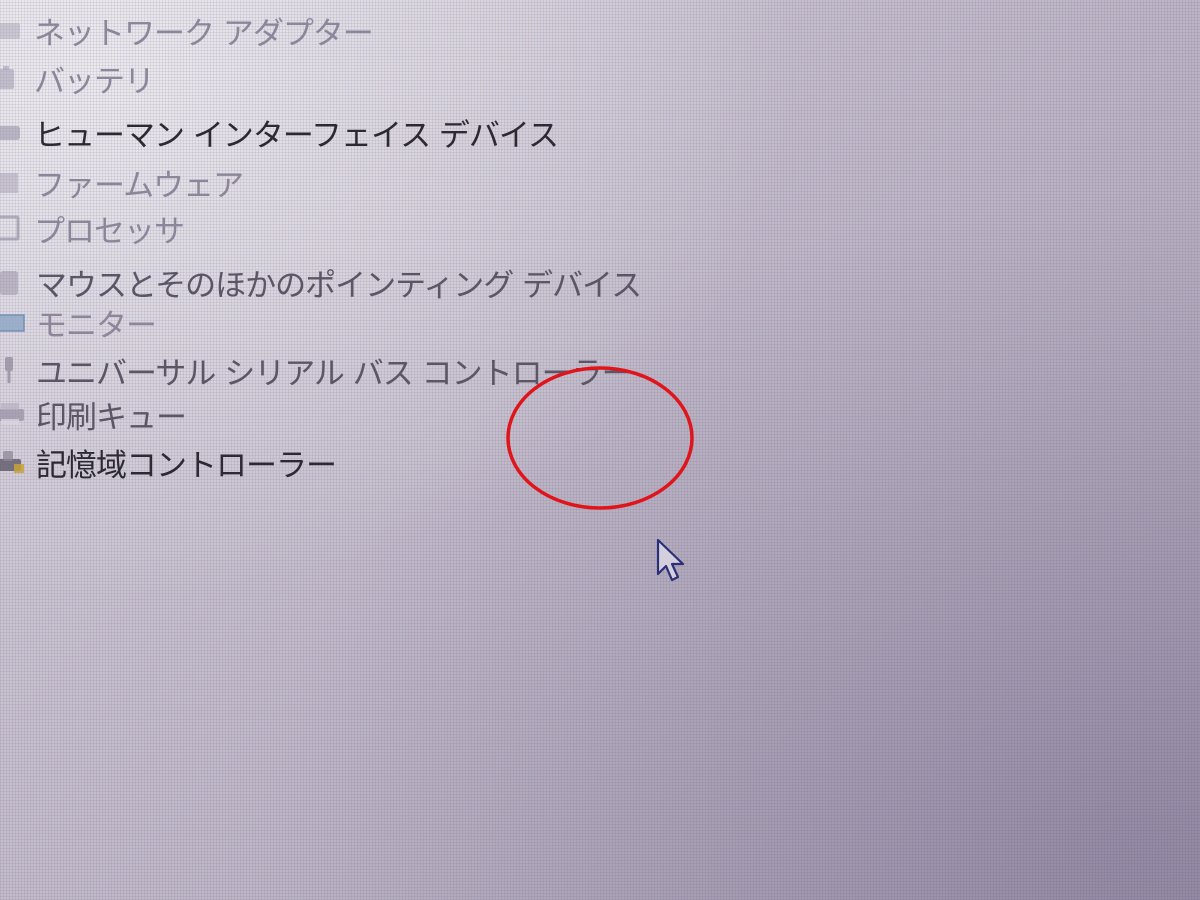  I want to click on tree-item-storage-controllers: 記憶域コントローラー, so click(168, 463).